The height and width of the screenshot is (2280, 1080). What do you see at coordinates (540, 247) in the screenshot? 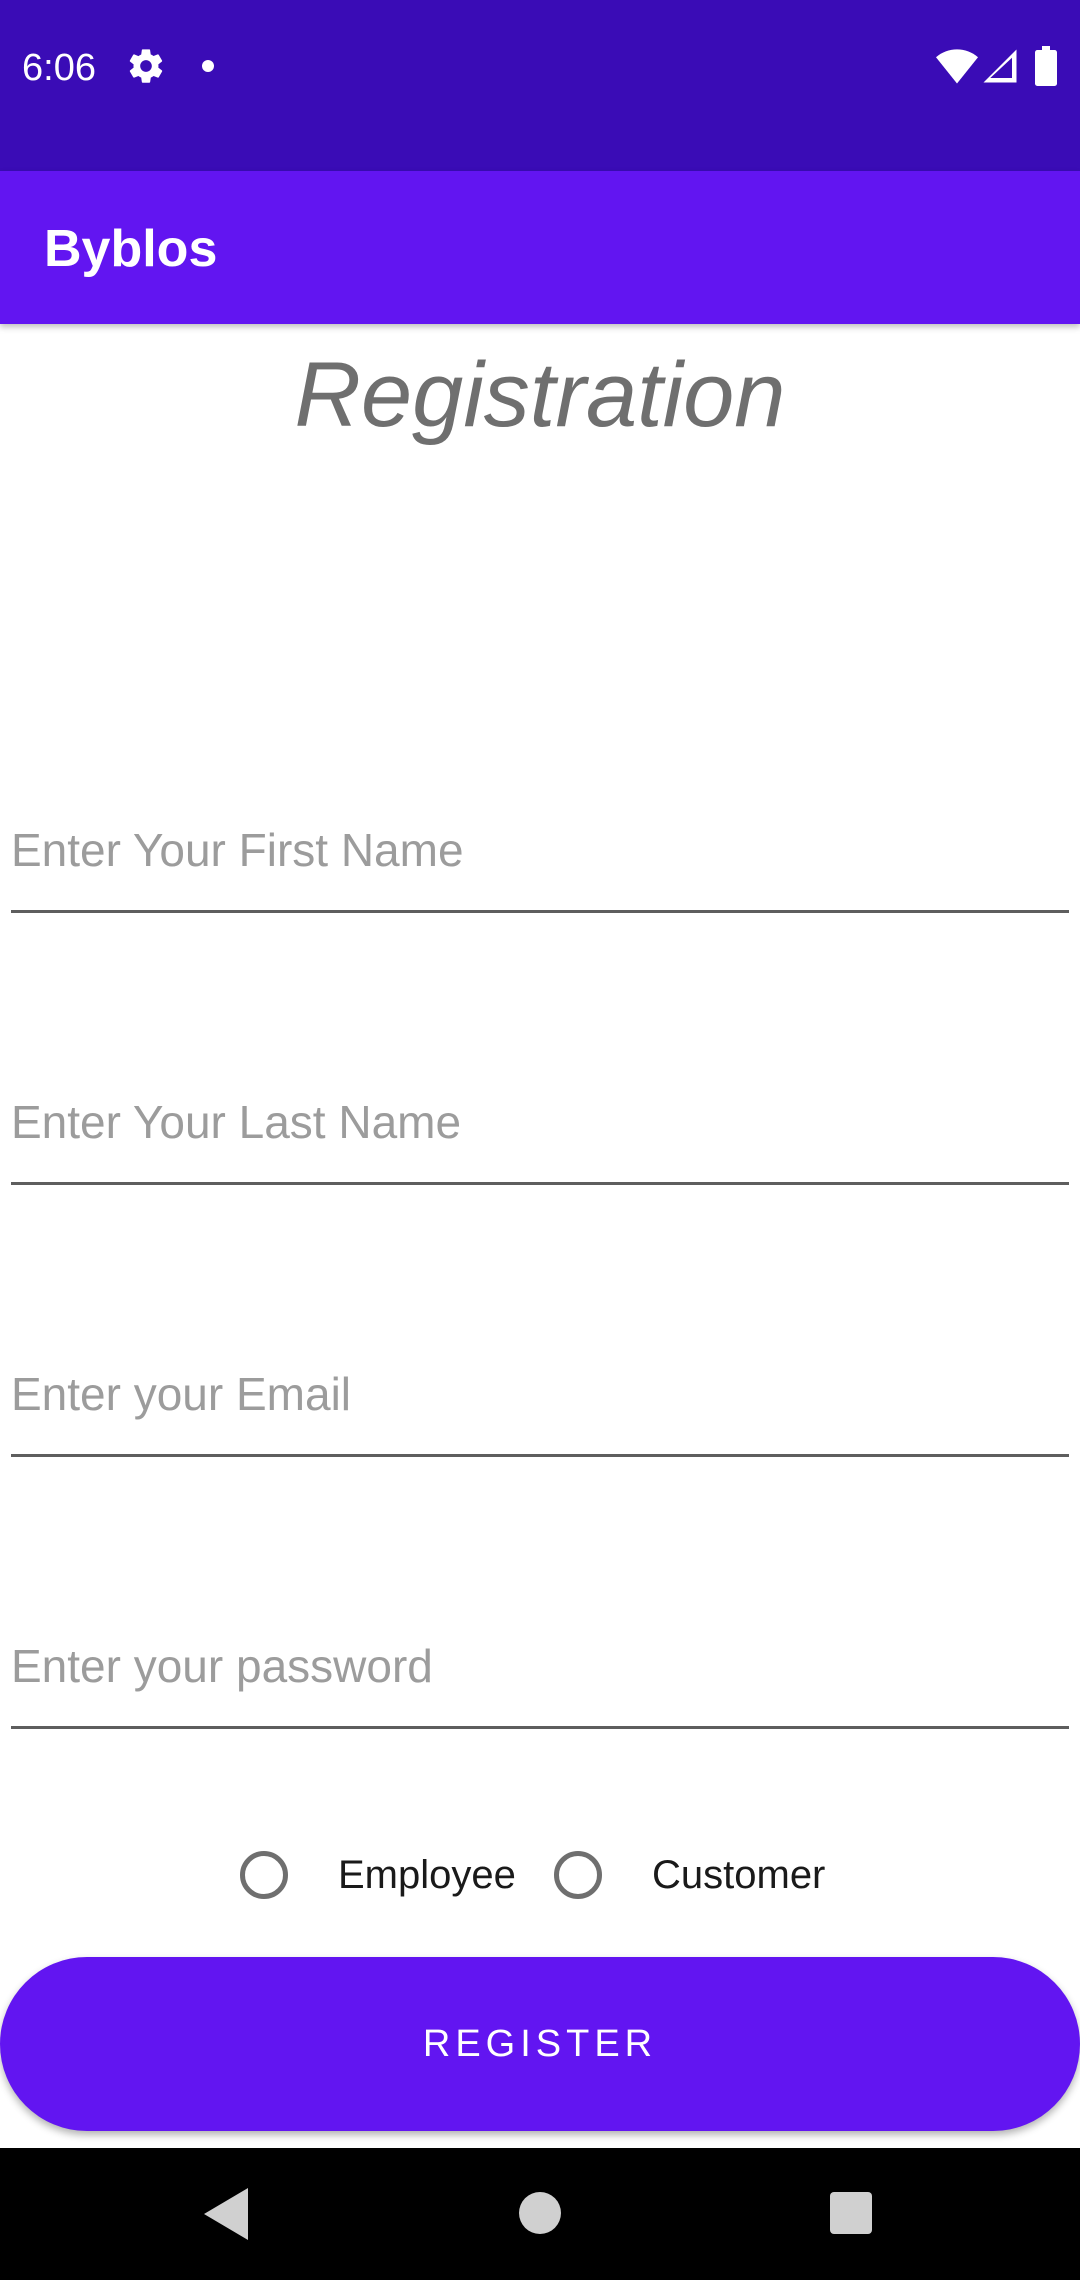
I see `app-bar: Byblos` at bounding box center [540, 247].